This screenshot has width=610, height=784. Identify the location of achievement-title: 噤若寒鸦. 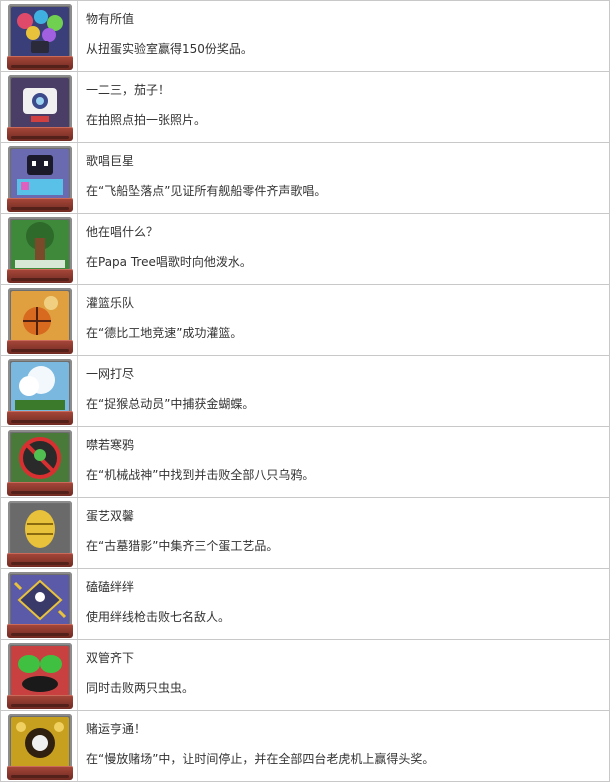
(110, 445).